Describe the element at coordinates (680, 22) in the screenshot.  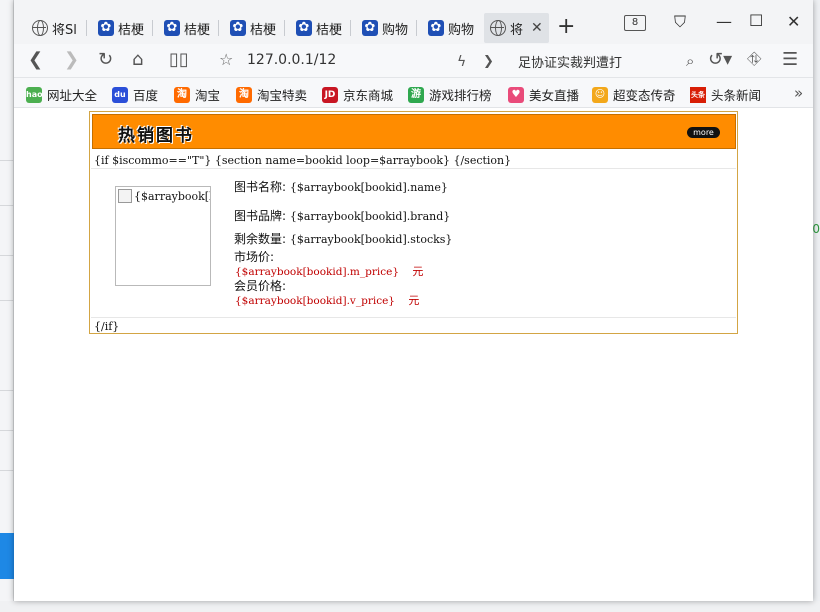
I see `shirt-icon: ⛉` at that location.